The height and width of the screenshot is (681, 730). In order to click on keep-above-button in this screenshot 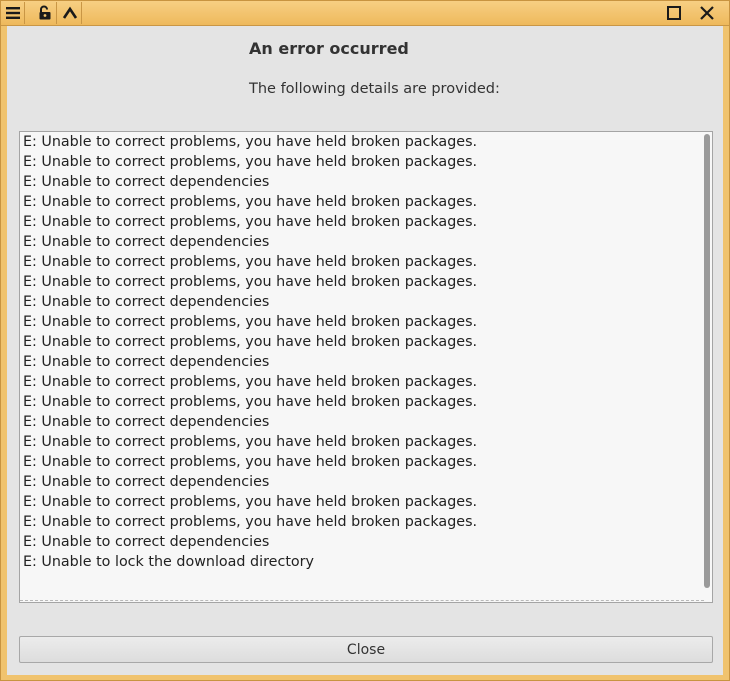, I will do `click(70, 13)`.